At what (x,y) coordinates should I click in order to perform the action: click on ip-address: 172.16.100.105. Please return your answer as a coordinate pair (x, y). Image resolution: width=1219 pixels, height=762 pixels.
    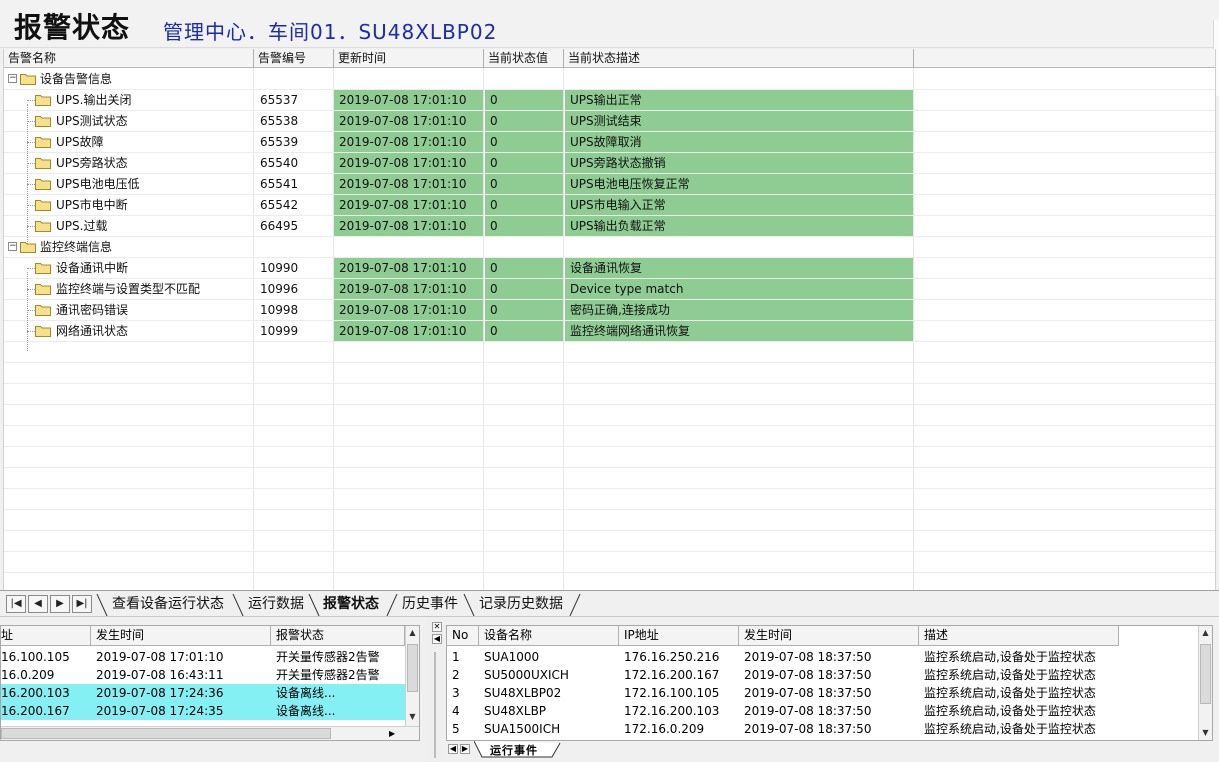
    Looking at the image, I should click on (672, 693).